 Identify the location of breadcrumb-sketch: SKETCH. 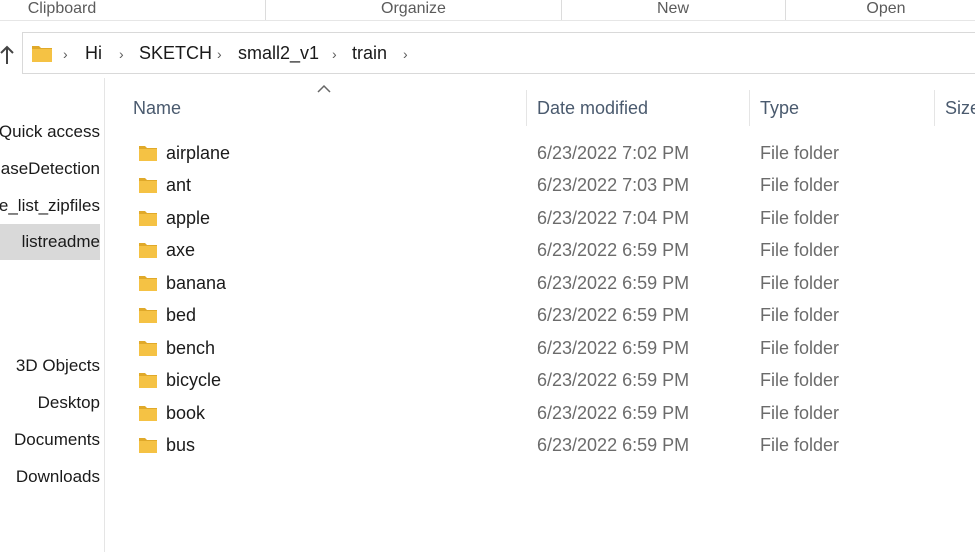
(175, 53).